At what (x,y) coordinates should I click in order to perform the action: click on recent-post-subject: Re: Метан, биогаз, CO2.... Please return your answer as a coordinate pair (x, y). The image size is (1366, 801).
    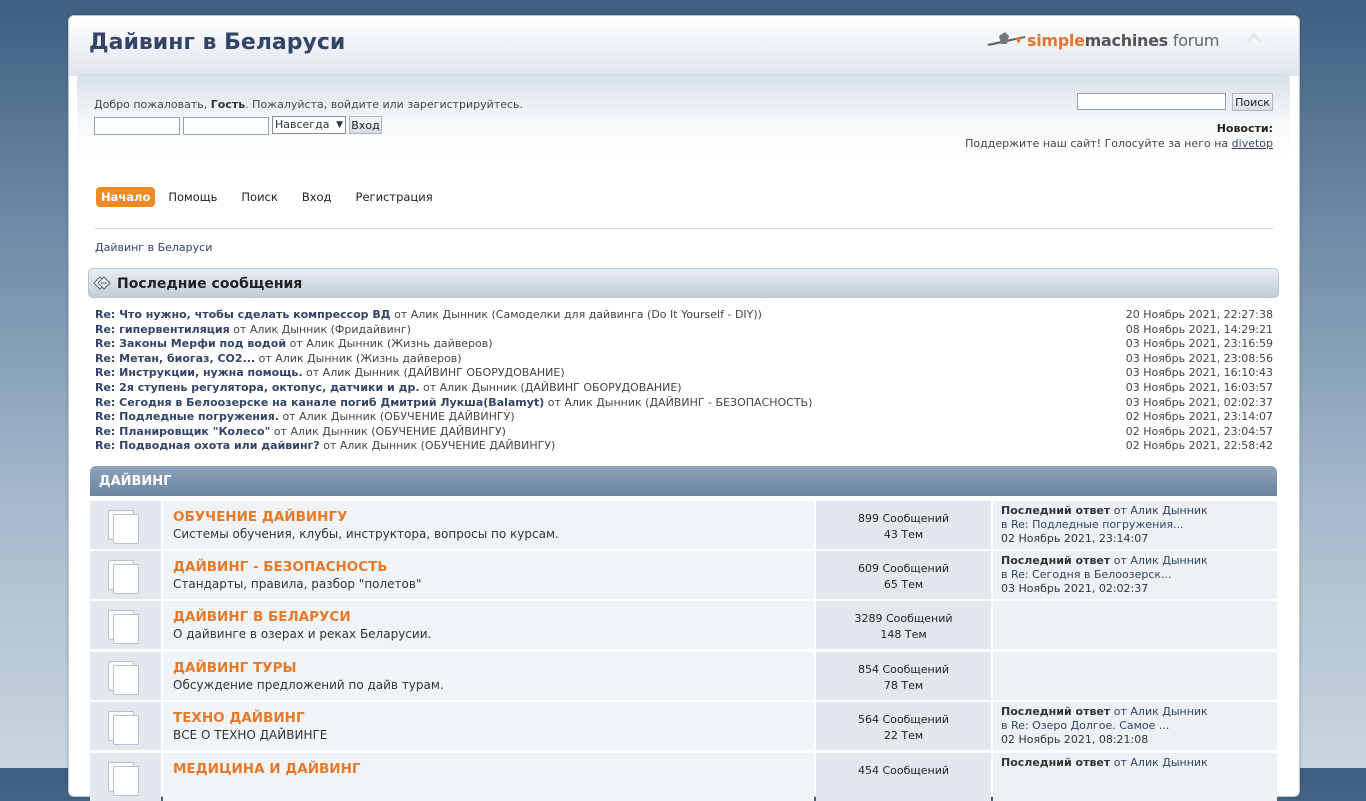
    Looking at the image, I should click on (175, 358).